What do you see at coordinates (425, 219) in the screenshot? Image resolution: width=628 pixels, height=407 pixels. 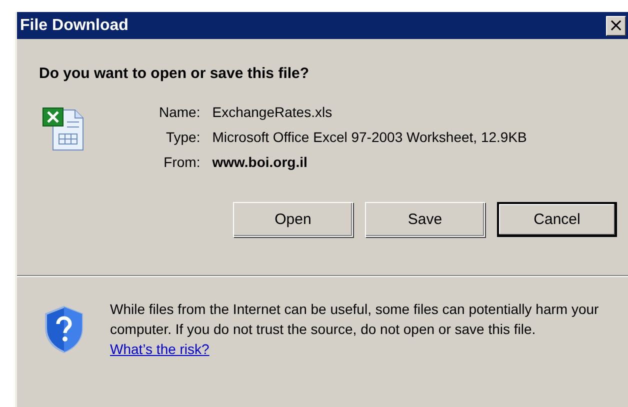 I see `dialog-button: Save` at bounding box center [425, 219].